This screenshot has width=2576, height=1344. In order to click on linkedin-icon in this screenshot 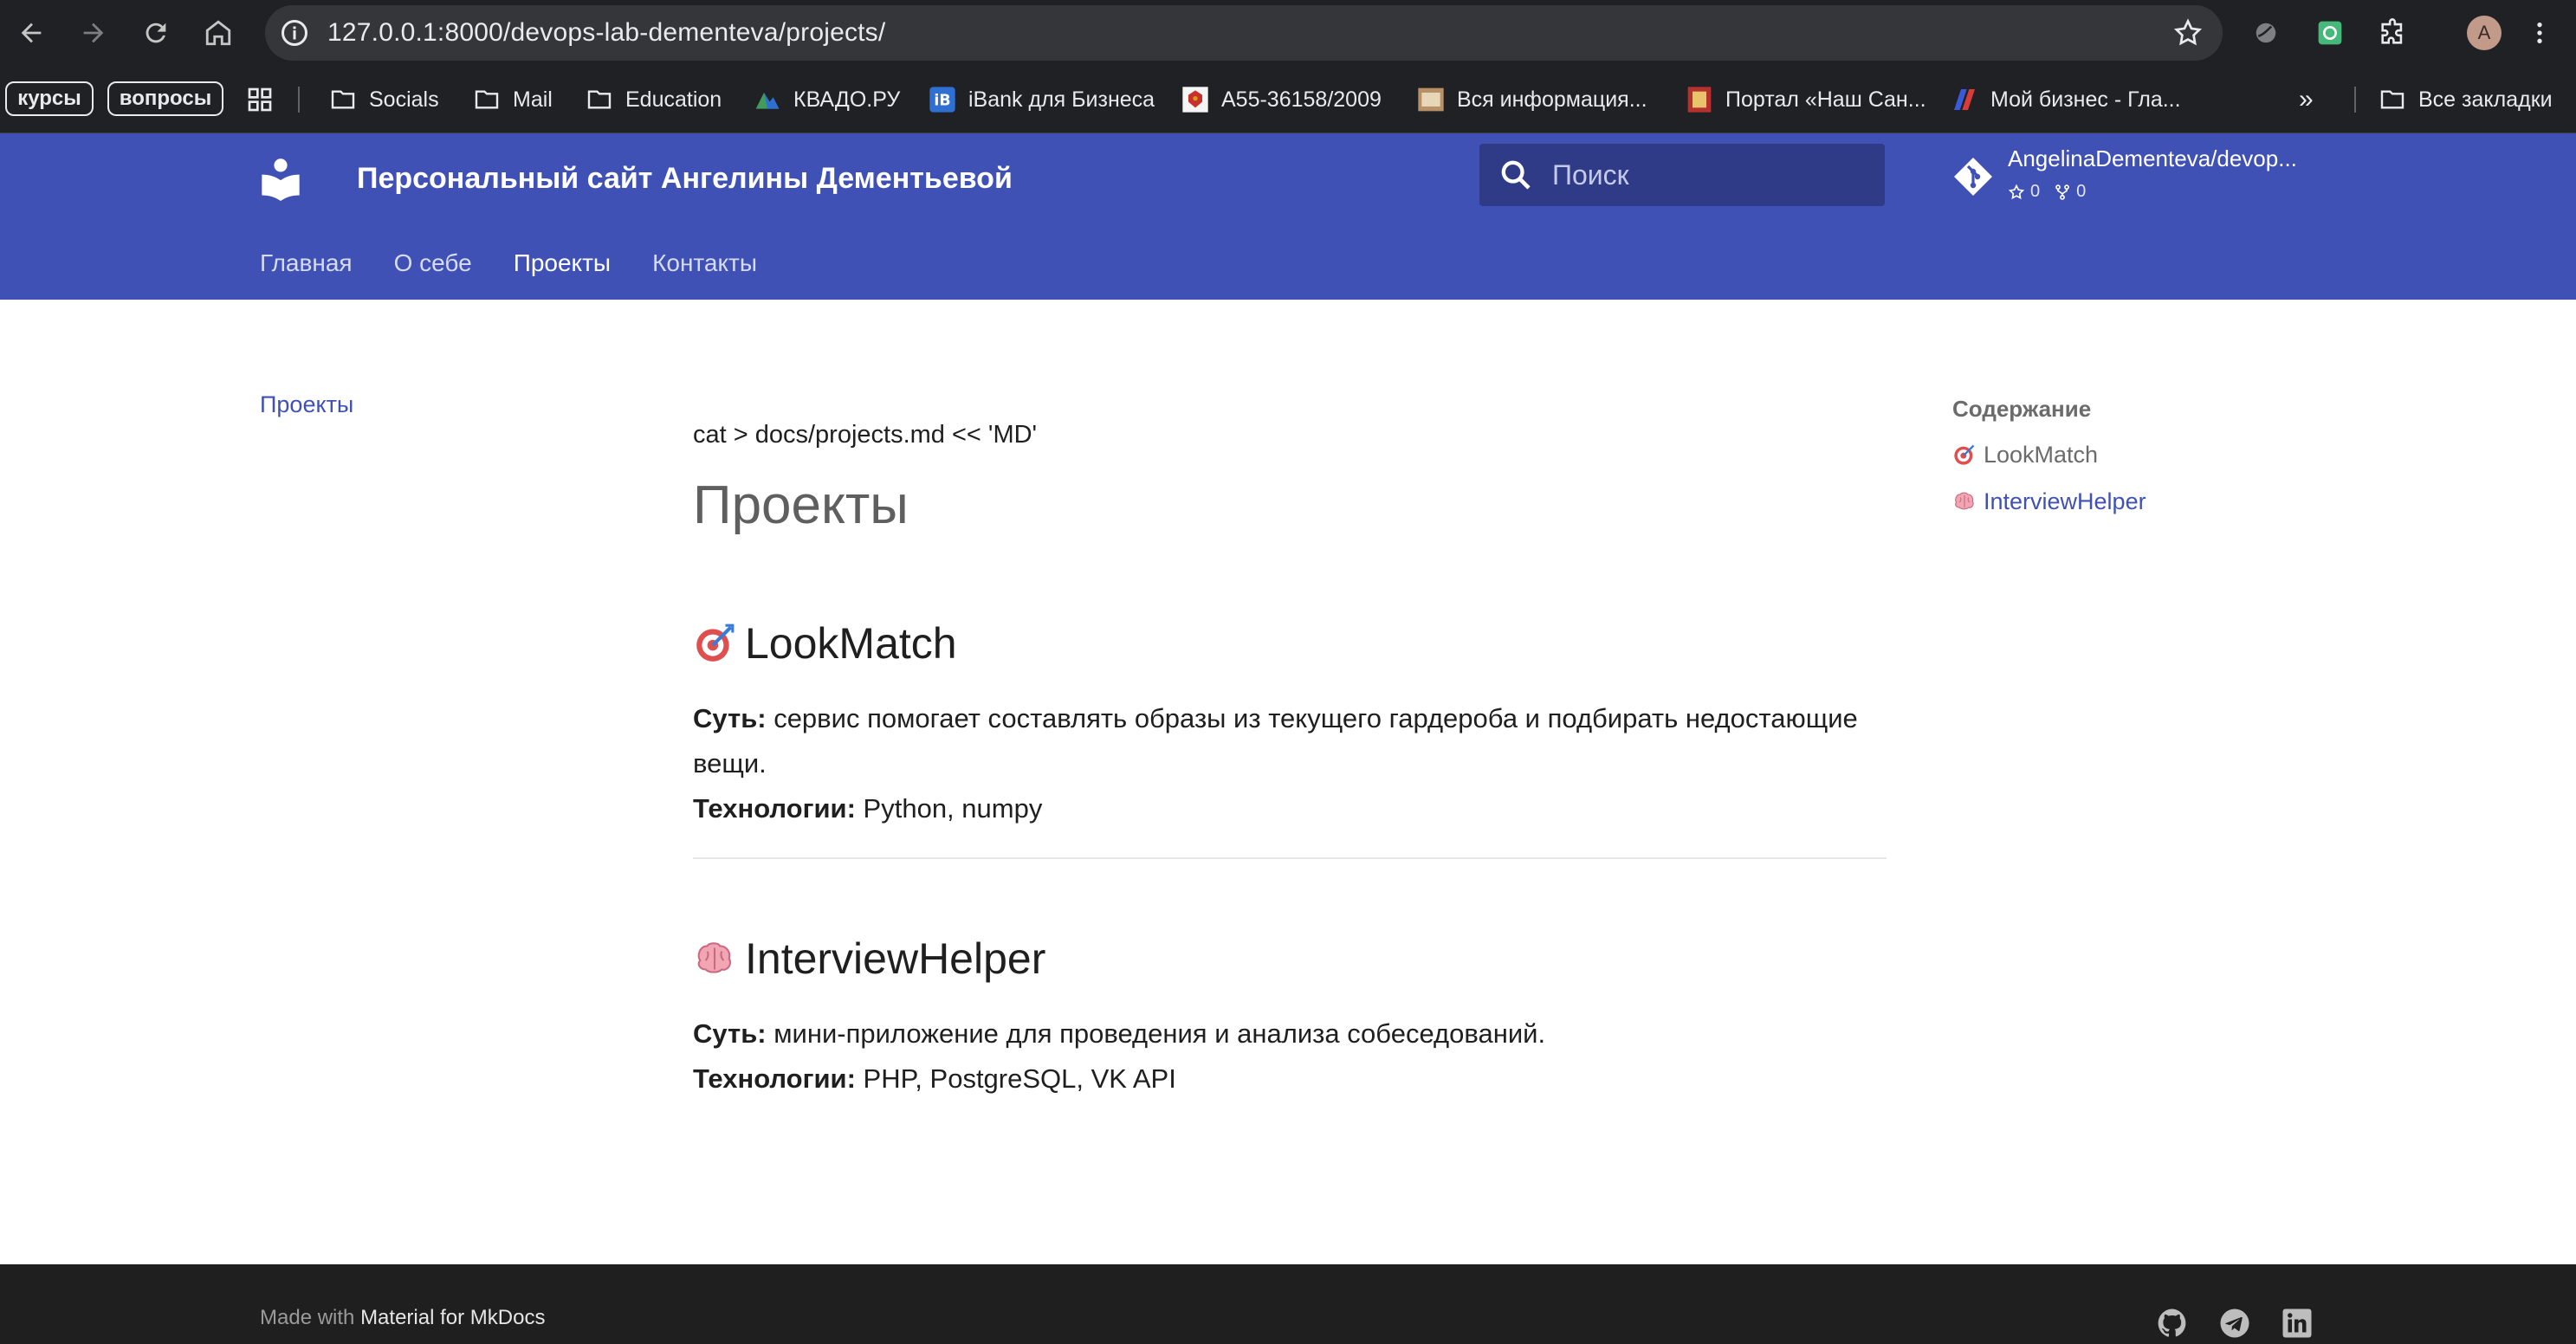, I will do `click(2297, 1323)`.